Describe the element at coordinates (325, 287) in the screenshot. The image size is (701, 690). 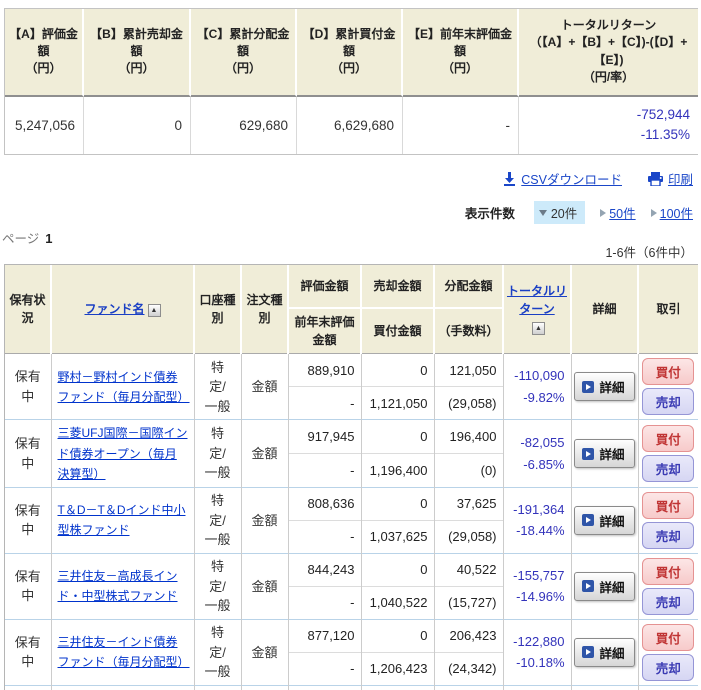
I see `header-eval-amount: 評価金額` at that location.